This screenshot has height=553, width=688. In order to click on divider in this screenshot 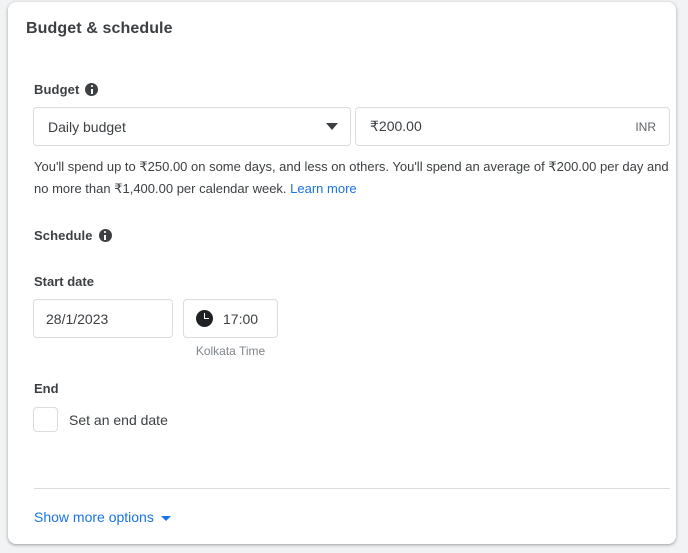, I will do `click(352, 488)`.